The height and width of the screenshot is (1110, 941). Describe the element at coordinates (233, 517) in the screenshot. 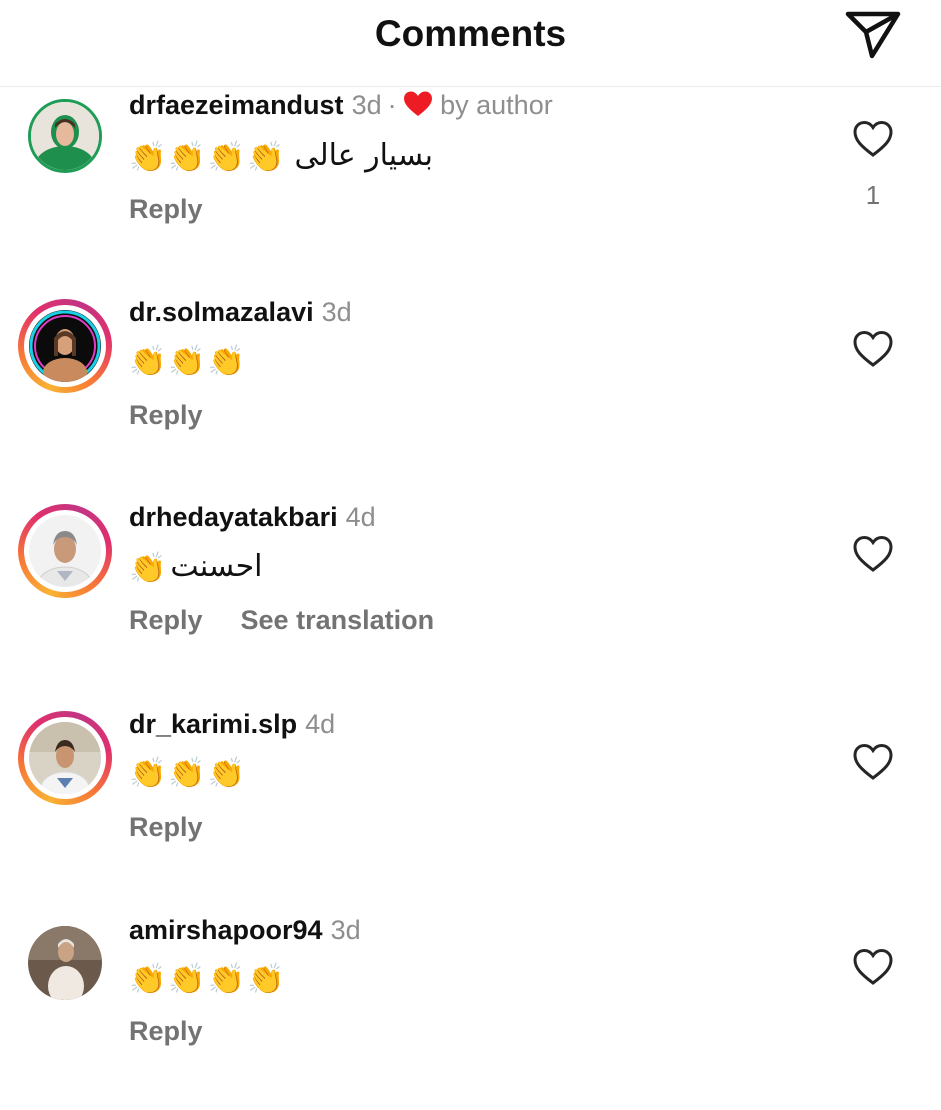

I see `comment-username: drhedayatakbari` at that location.